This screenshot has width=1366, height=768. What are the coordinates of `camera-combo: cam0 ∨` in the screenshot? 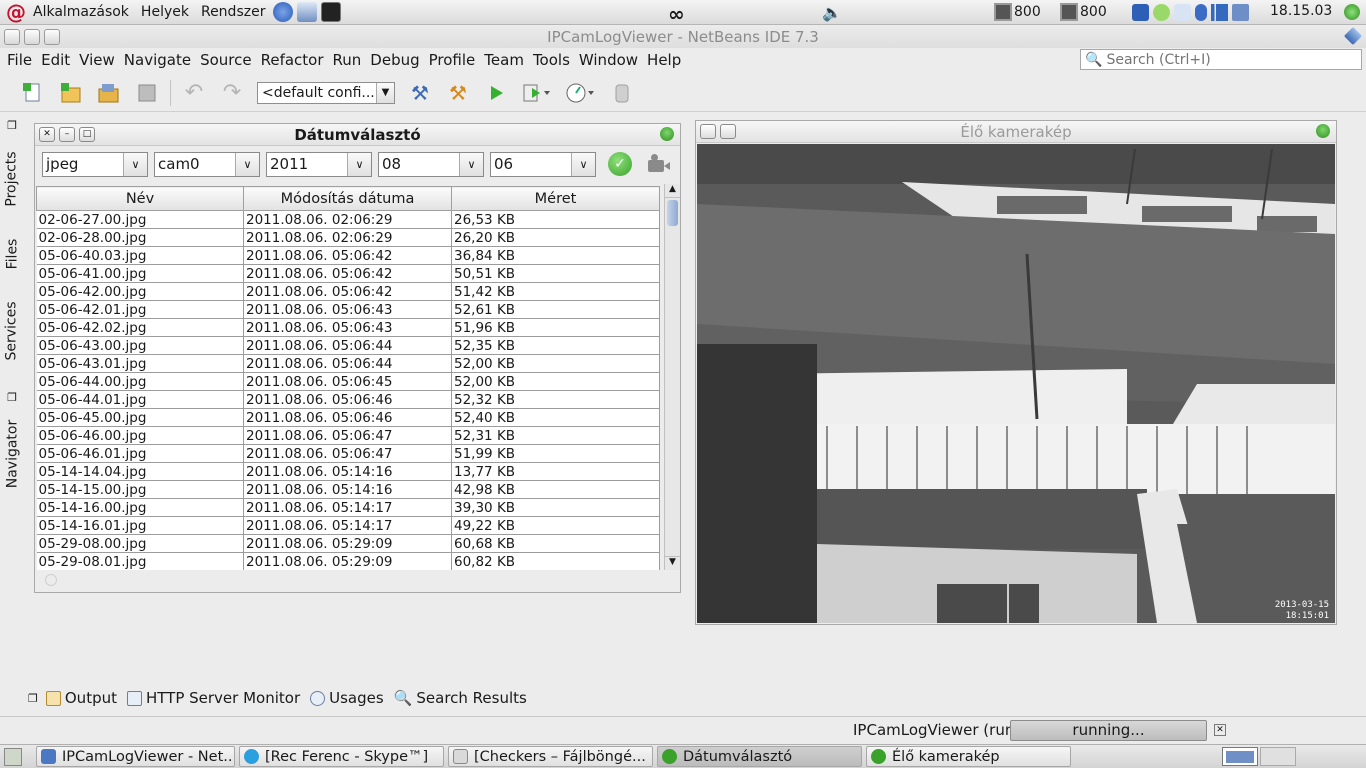 It's located at (207, 164).